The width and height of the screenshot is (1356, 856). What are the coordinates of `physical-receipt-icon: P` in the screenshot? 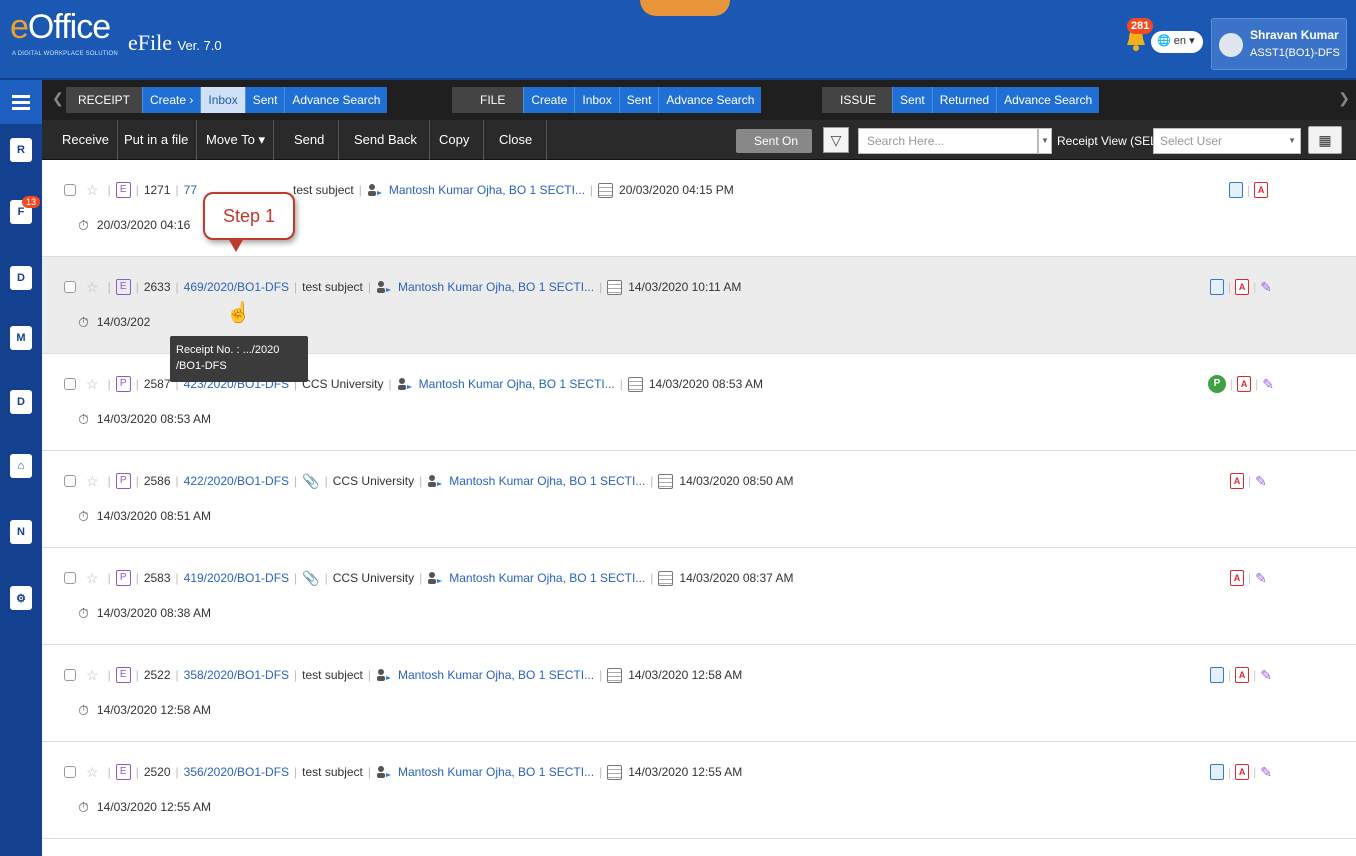 It's located at (1217, 384).